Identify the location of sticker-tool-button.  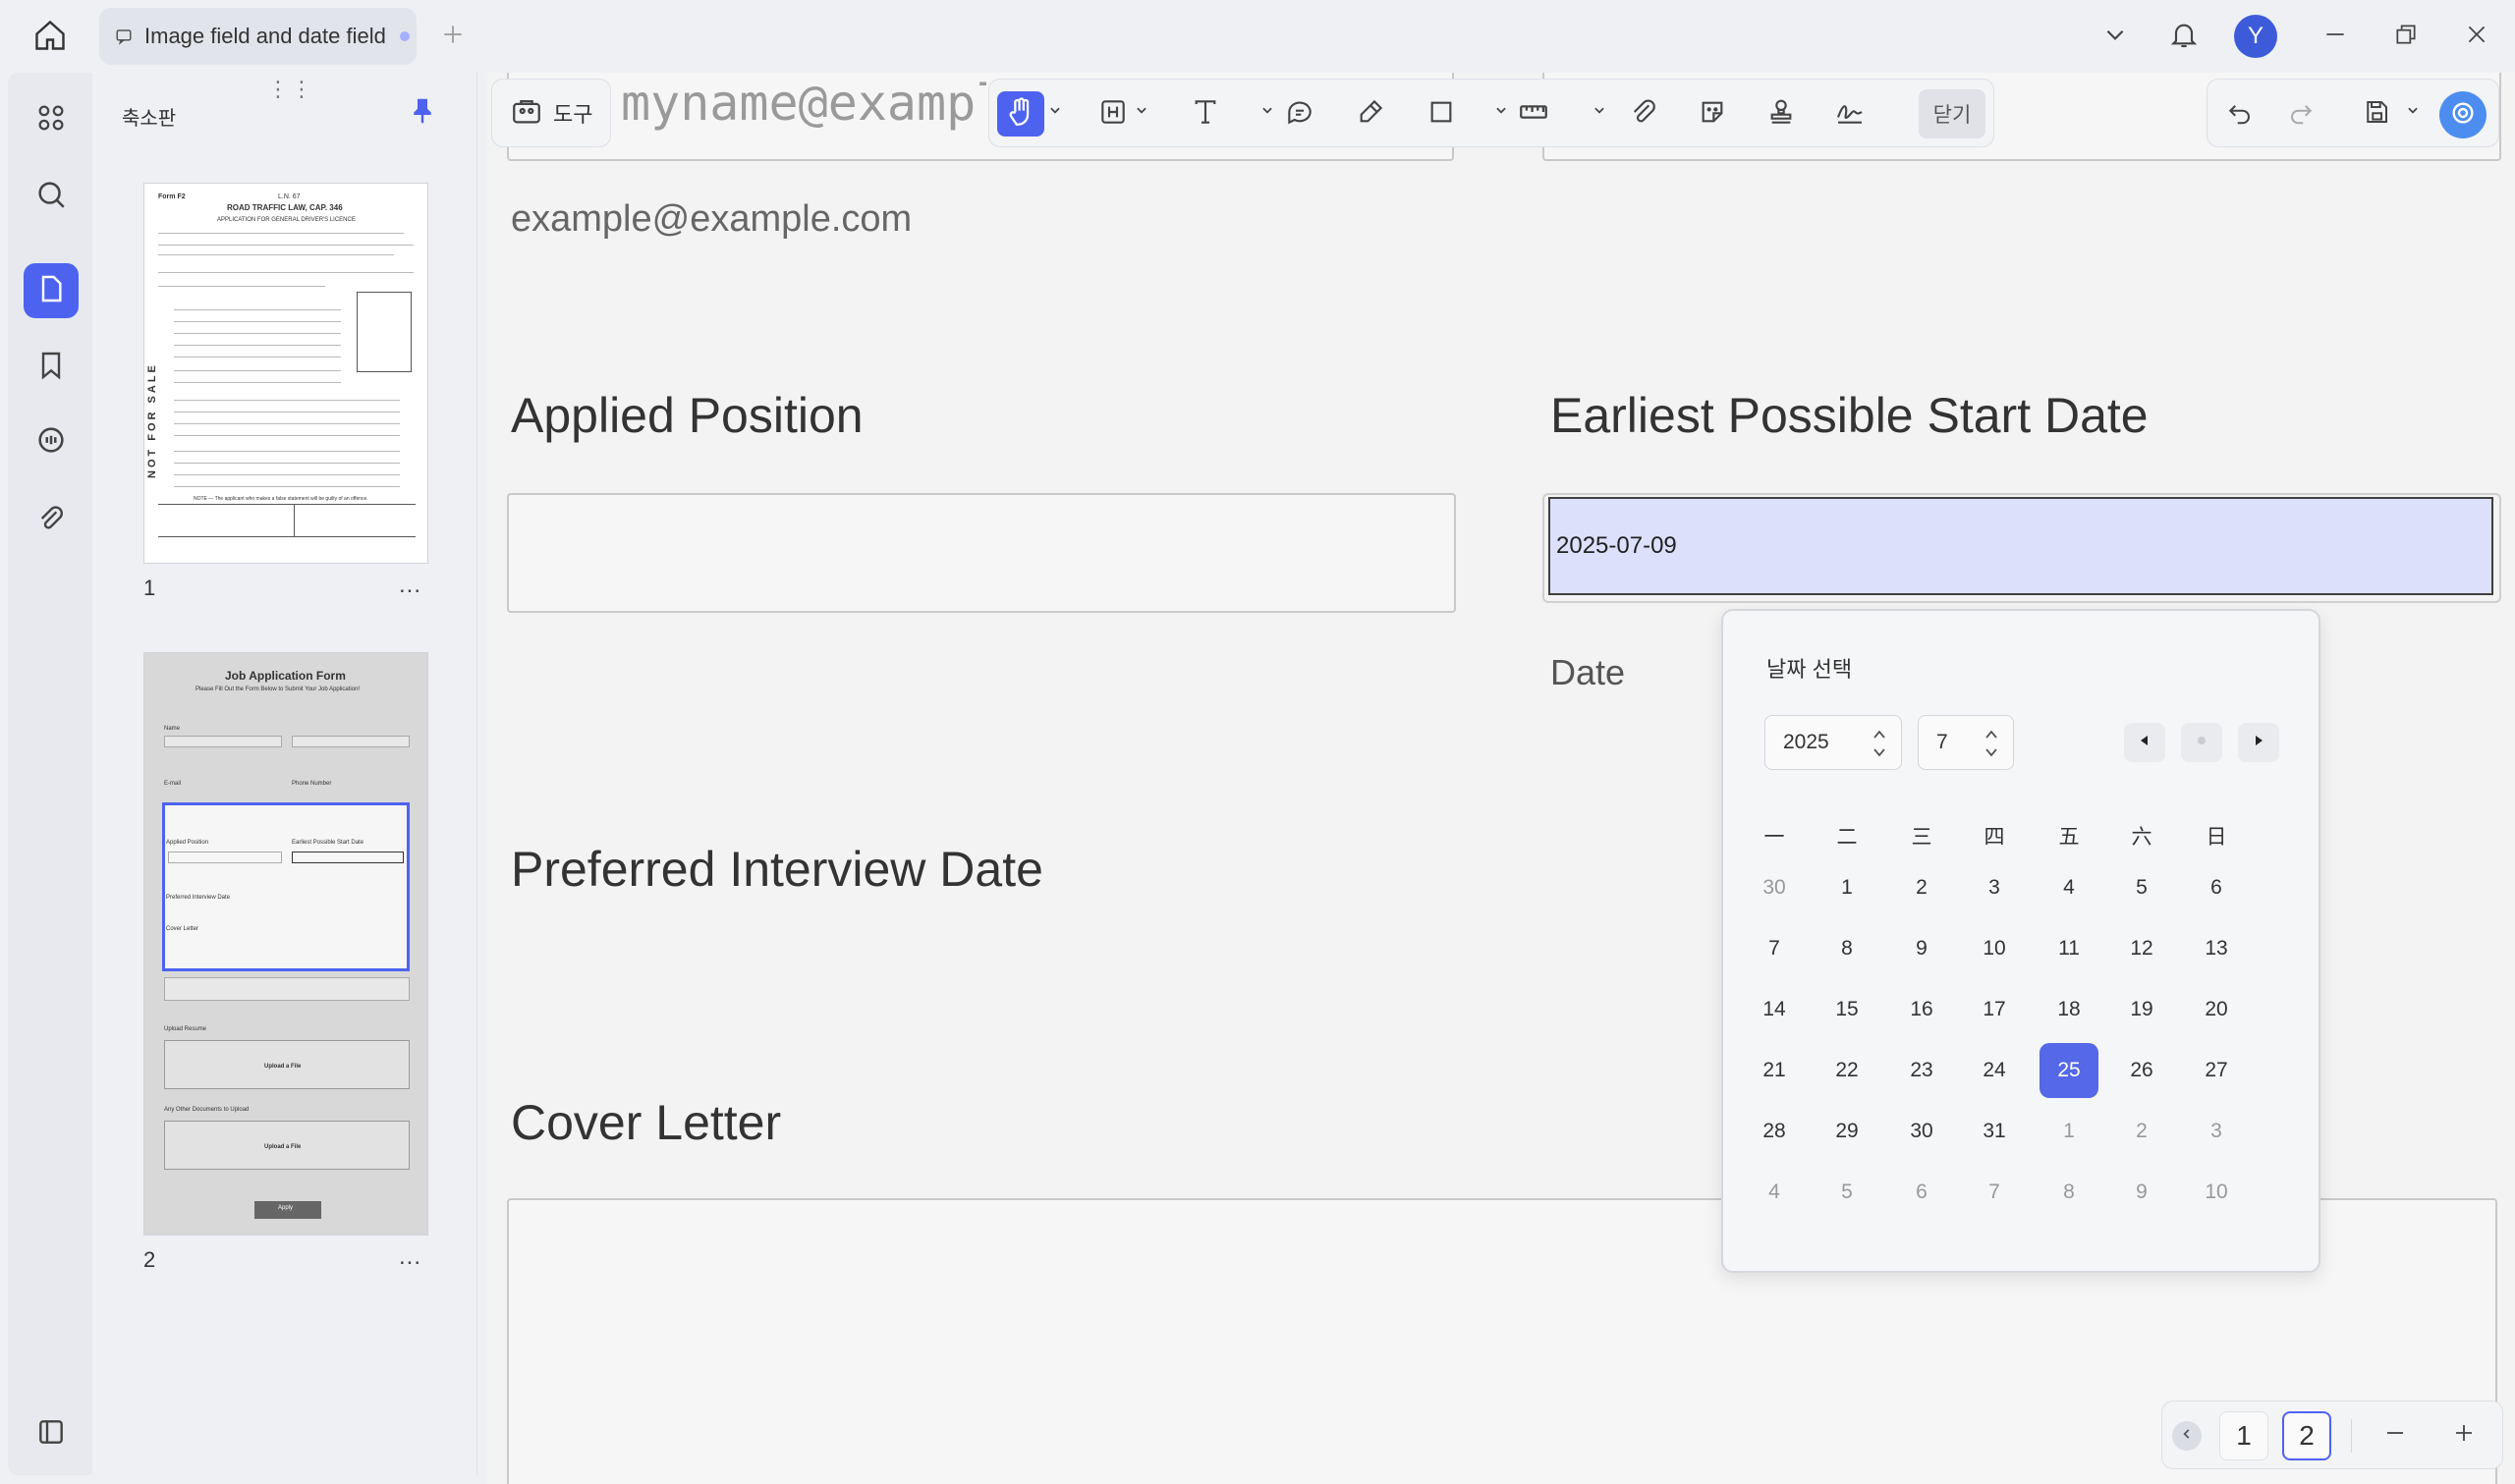
(1712, 114).